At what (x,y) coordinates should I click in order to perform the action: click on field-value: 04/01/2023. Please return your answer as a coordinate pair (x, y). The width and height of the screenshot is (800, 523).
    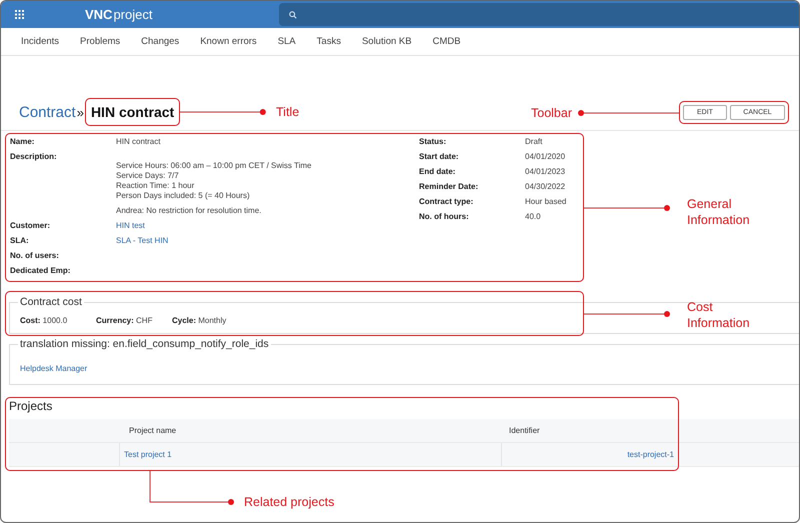
    Looking at the image, I should click on (545, 172).